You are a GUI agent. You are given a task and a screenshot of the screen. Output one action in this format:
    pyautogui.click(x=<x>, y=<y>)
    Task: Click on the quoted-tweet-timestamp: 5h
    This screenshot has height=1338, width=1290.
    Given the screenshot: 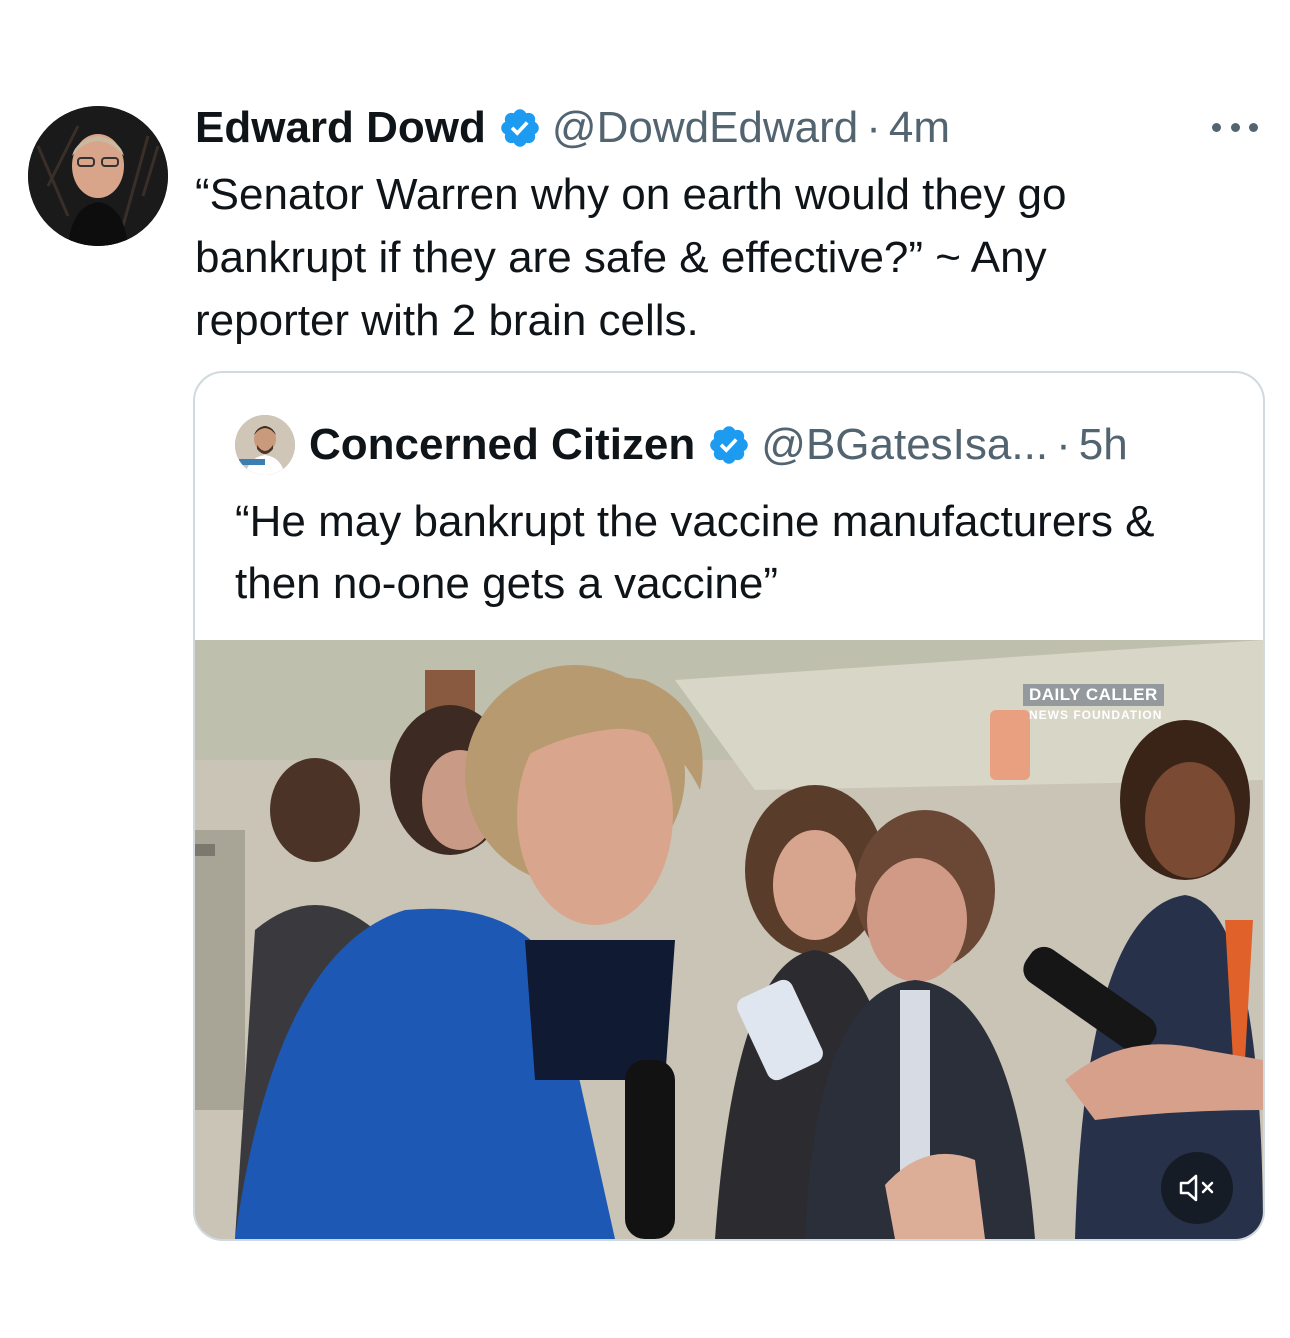 What is the action you would take?
    pyautogui.click(x=1103, y=445)
    